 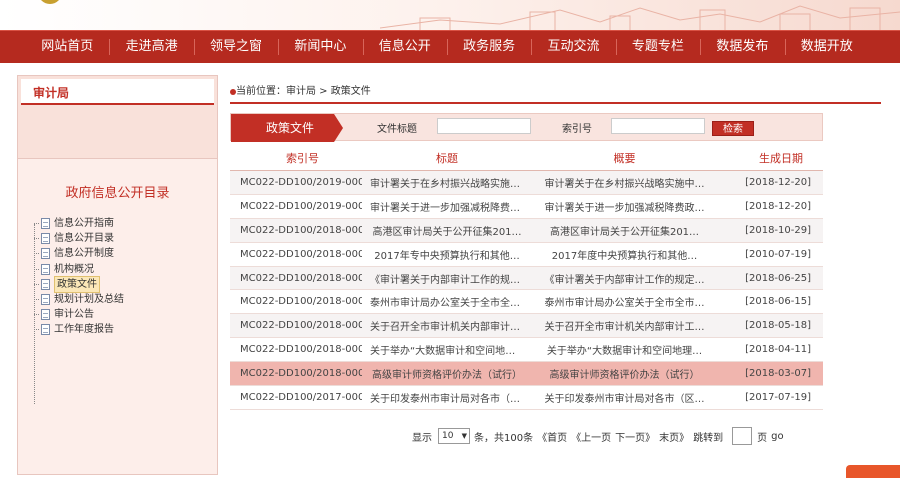 I want to click on nav-item-1: 走进高港, so click(x=151, y=47).